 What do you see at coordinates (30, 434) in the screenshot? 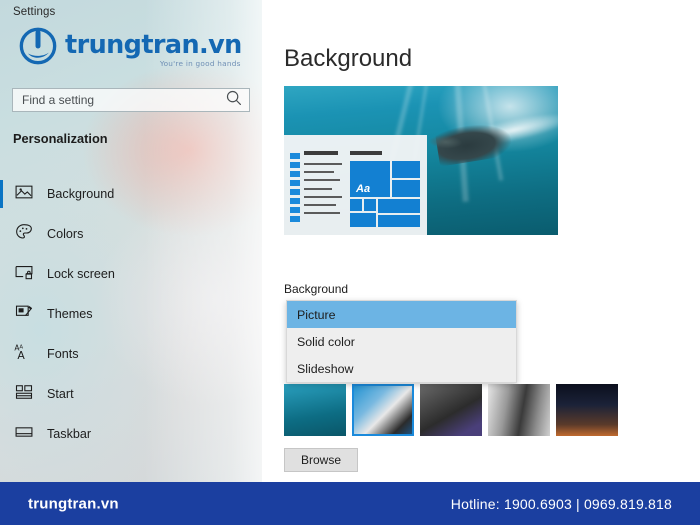
I see `taskbar-icon` at bounding box center [30, 434].